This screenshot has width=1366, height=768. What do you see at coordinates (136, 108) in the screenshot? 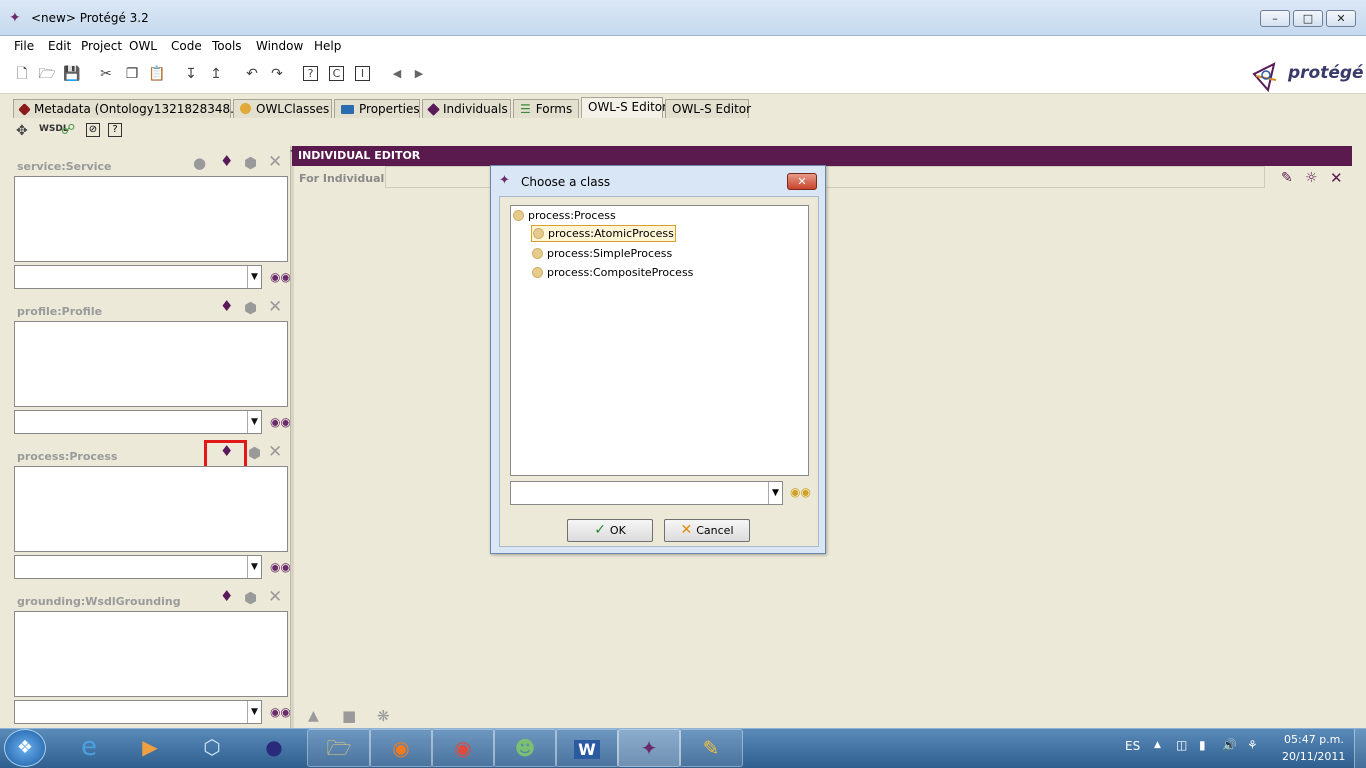
I see `tab-metadata: Metadata (Ontology1321828348.owl)` at bounding box center [136, 108].